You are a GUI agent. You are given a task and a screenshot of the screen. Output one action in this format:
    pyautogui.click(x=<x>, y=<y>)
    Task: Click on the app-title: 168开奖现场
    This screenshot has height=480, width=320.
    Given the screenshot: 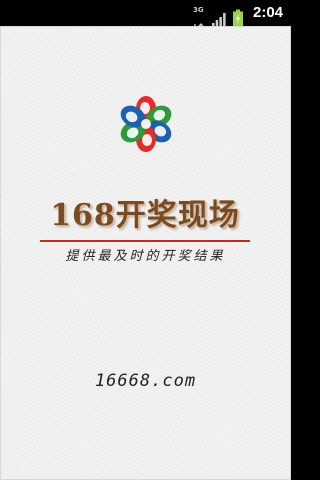 What is the action you would take?
    pyautogui.click(x=145, y=215)
    